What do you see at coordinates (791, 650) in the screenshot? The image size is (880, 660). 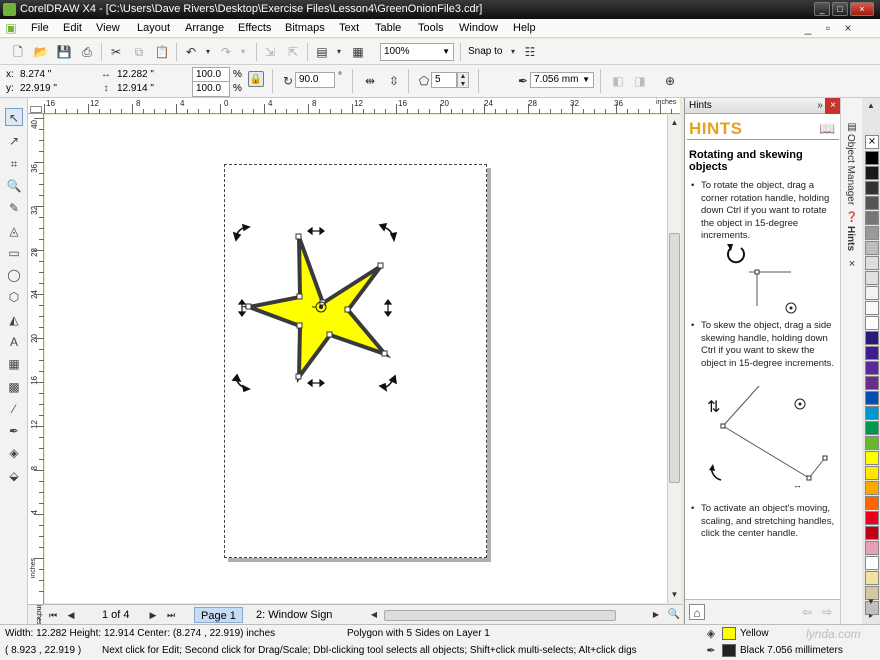 I see `outline-description: Black 7.056 millimeters` at bounding box center [791, 650].